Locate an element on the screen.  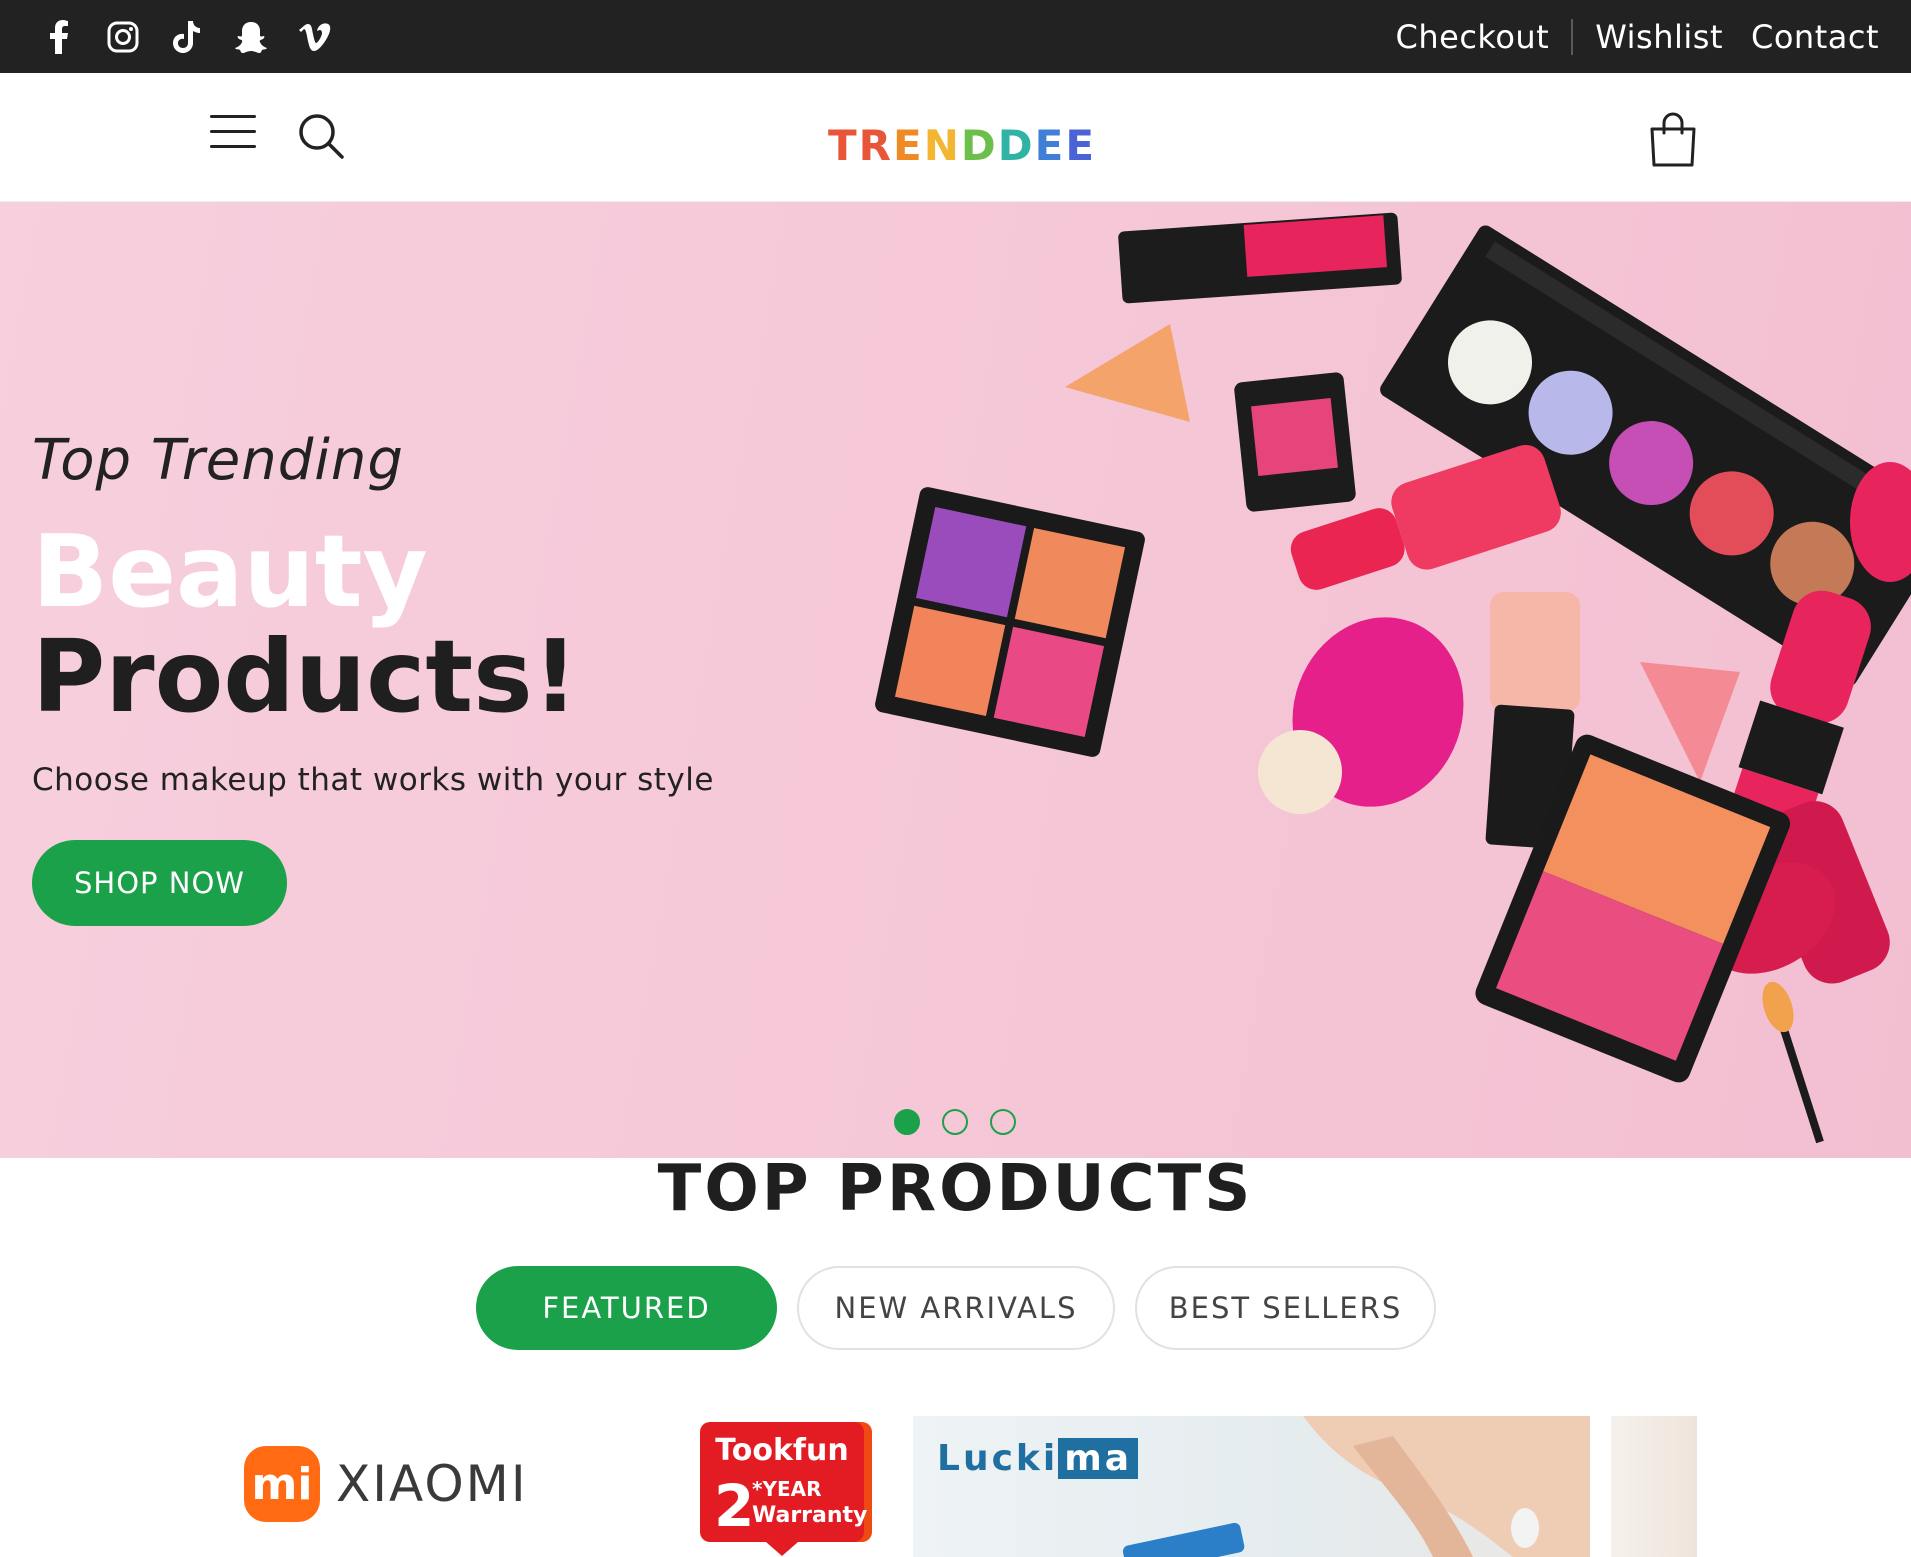
contact-link: Contact is located at coordinates (1815, 37).